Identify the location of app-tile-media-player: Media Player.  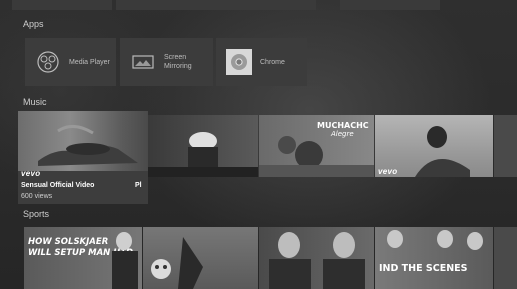
(70, 62).